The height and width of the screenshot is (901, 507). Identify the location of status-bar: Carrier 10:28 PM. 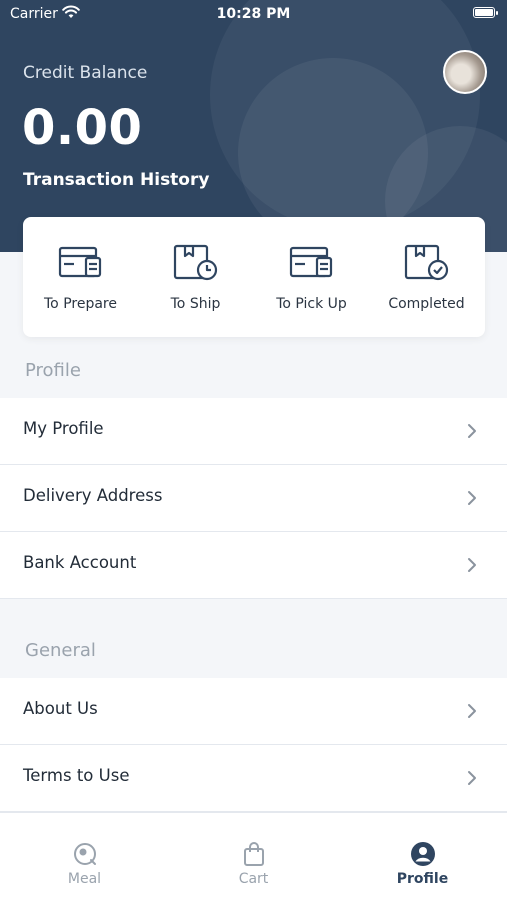
(253, 14).